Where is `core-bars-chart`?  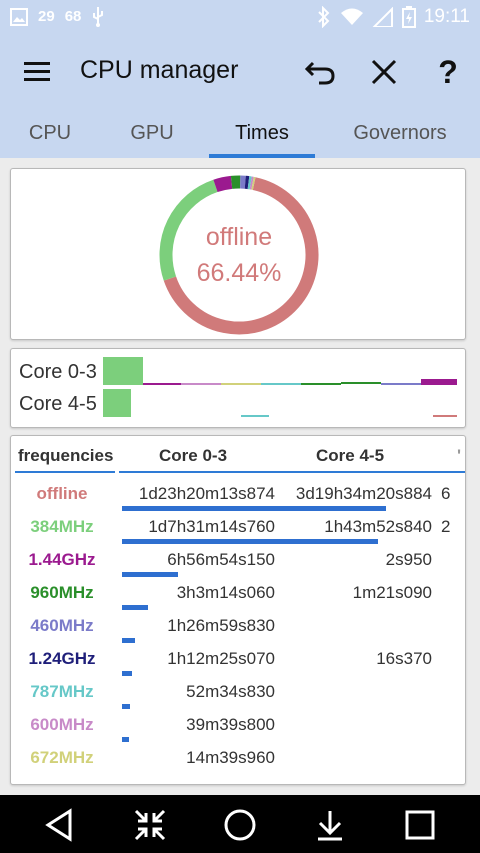
core-bars-chart is located at coordinates (280, 387).